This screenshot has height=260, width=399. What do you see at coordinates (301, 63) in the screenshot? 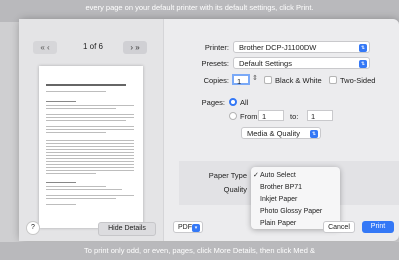
I see `presets-popup: Default Settings ⇅` at bounding box center [301, 63].